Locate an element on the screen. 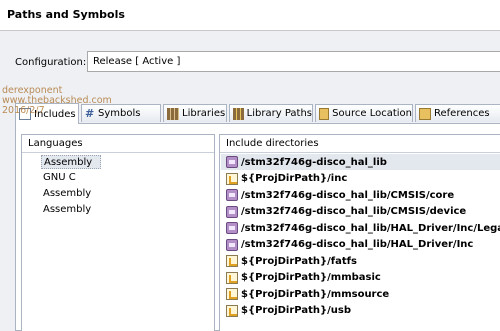  include-row: ${ProjDirPath}/fatfs is located at coordinates (360, 261).